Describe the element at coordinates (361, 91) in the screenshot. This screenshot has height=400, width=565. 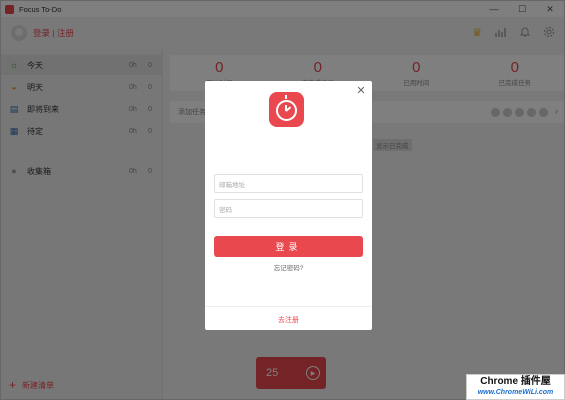
I see `close-icon: ✕` at that location.